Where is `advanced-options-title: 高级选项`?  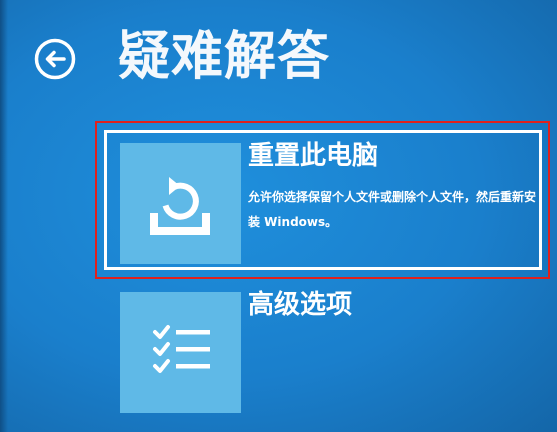 advanced-options-title: 高级选项 is located at coordinates (300, 305).